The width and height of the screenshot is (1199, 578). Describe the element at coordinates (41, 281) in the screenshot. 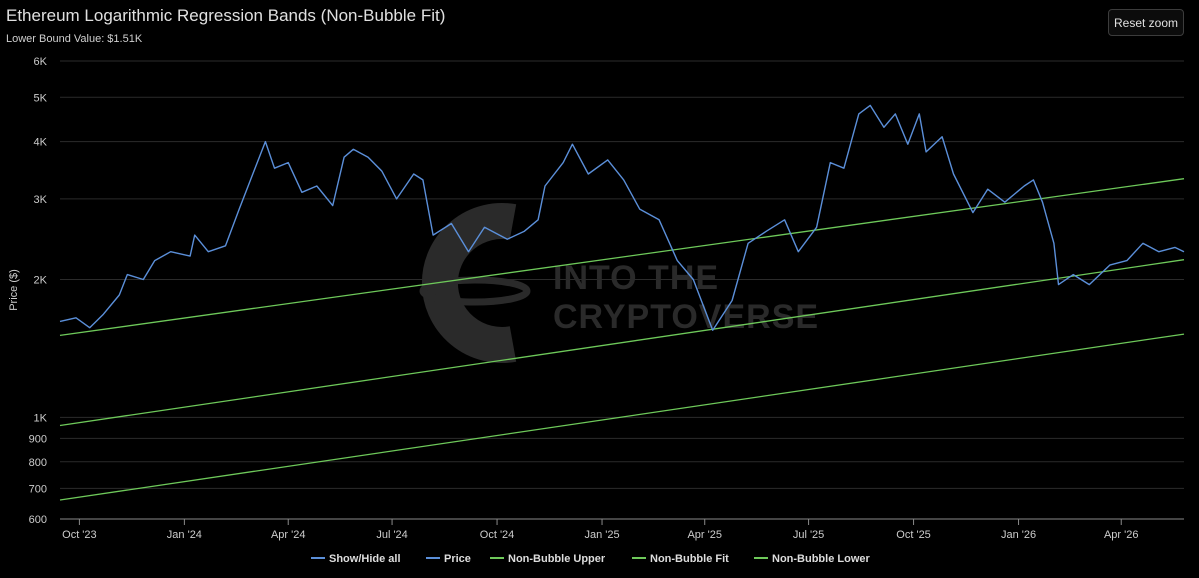

I see `y-tick-label: 2K` at that location.